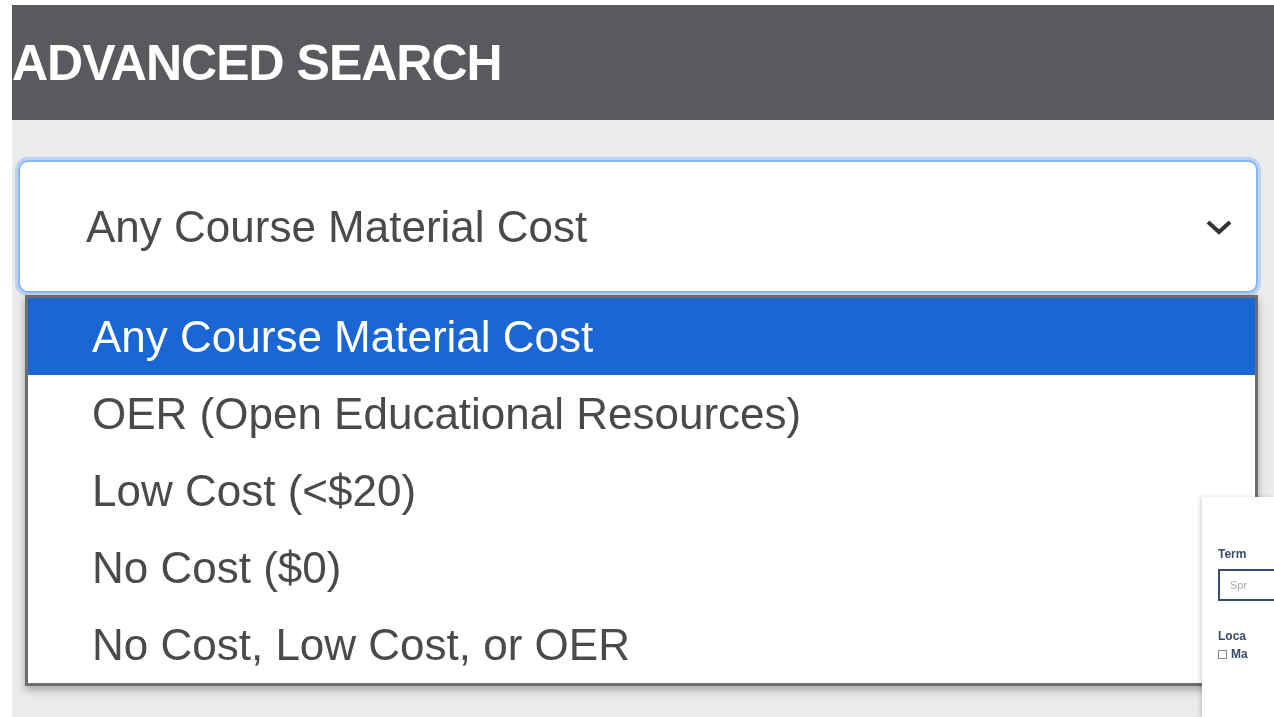  Describe the element at coordinates (1232, 636) in the screenshot. I see `field-label: Loca` at that location.